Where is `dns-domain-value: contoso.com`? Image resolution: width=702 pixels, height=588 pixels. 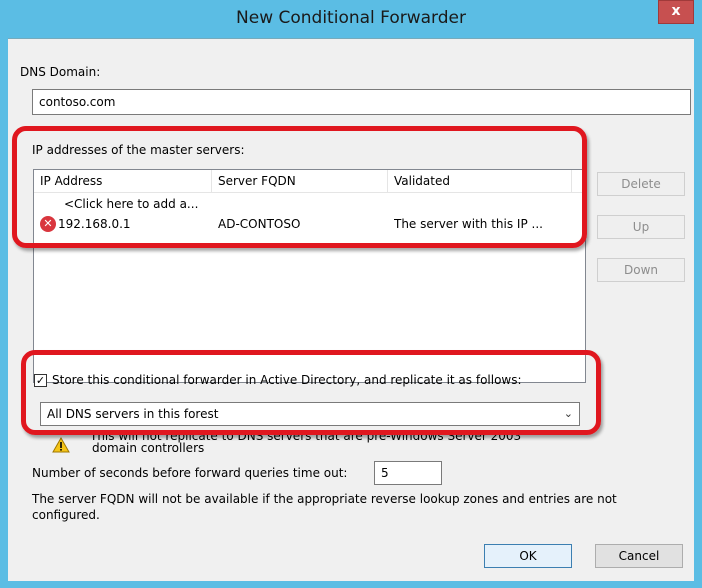
dns-domain-value: contoso.com is located at coordinates (77, 102).